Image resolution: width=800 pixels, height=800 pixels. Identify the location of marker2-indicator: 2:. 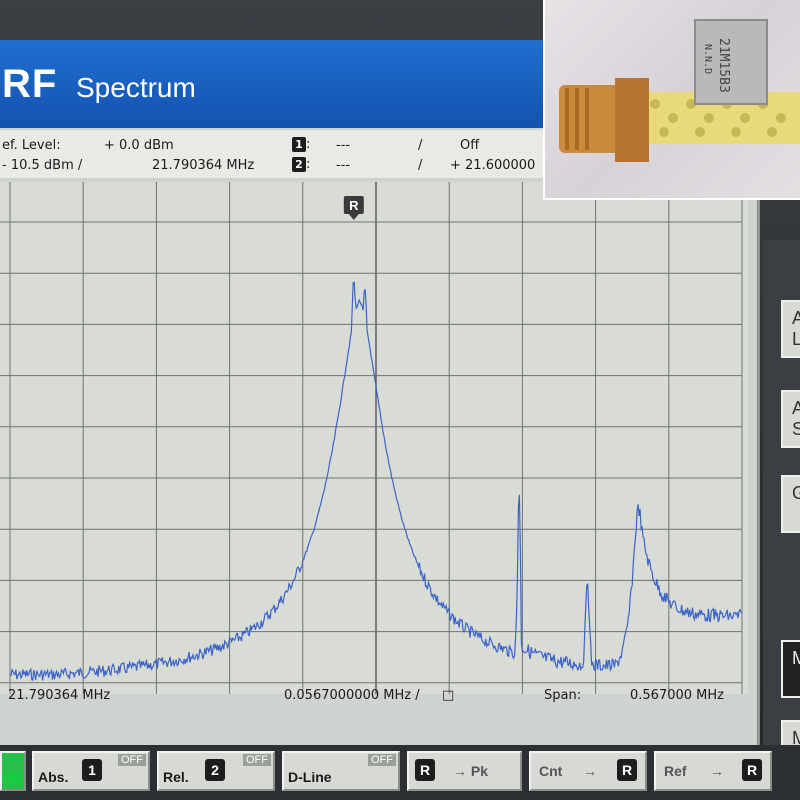
(301, 164).